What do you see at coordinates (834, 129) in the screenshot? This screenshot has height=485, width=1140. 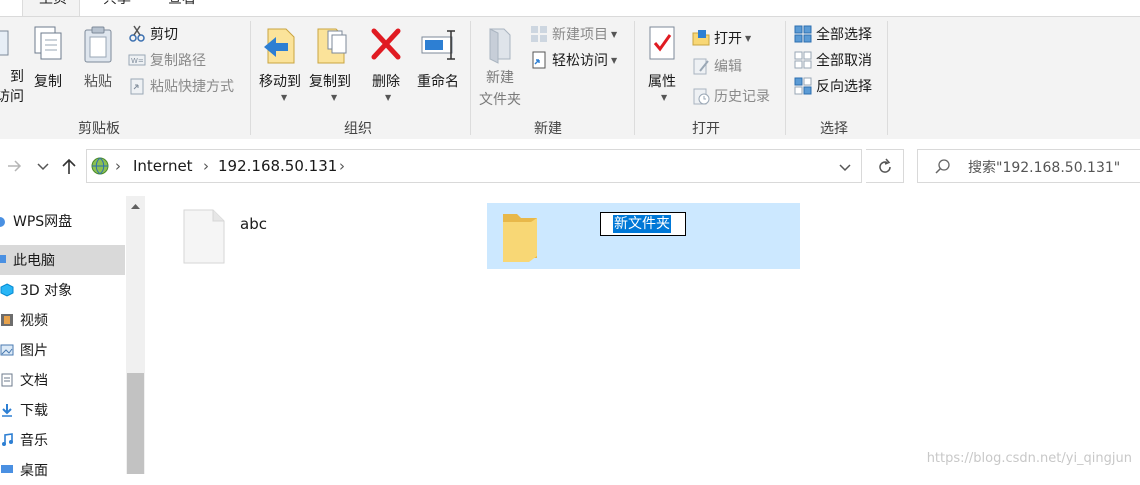 I see `select-group-label: 选择` at bounding box center [834, 129].